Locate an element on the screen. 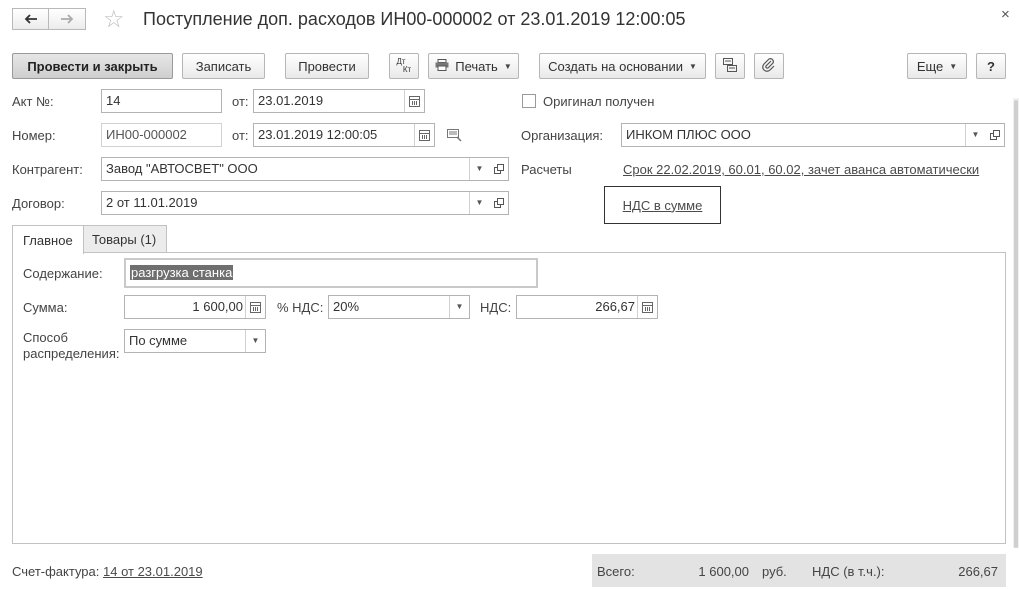 Image resolution: width=1019 pixels, height=589 pixels. save-label: Записать is located at coordinates (223, 66).